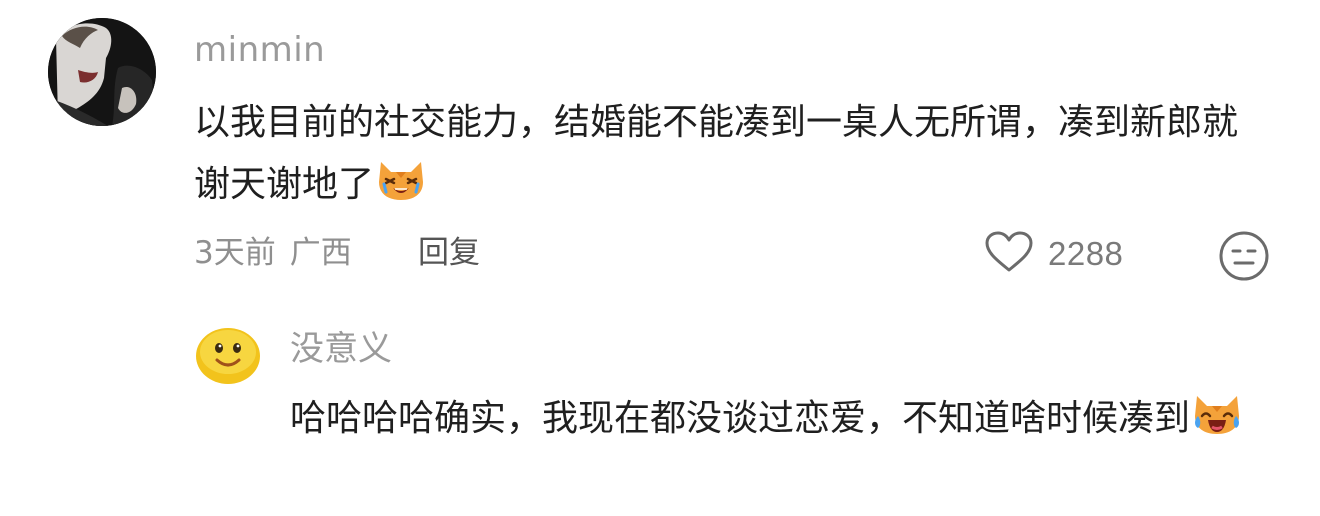 This screenshot has width=1320, height=516. I want to click on like-count: 2288, so click(1086, 253).